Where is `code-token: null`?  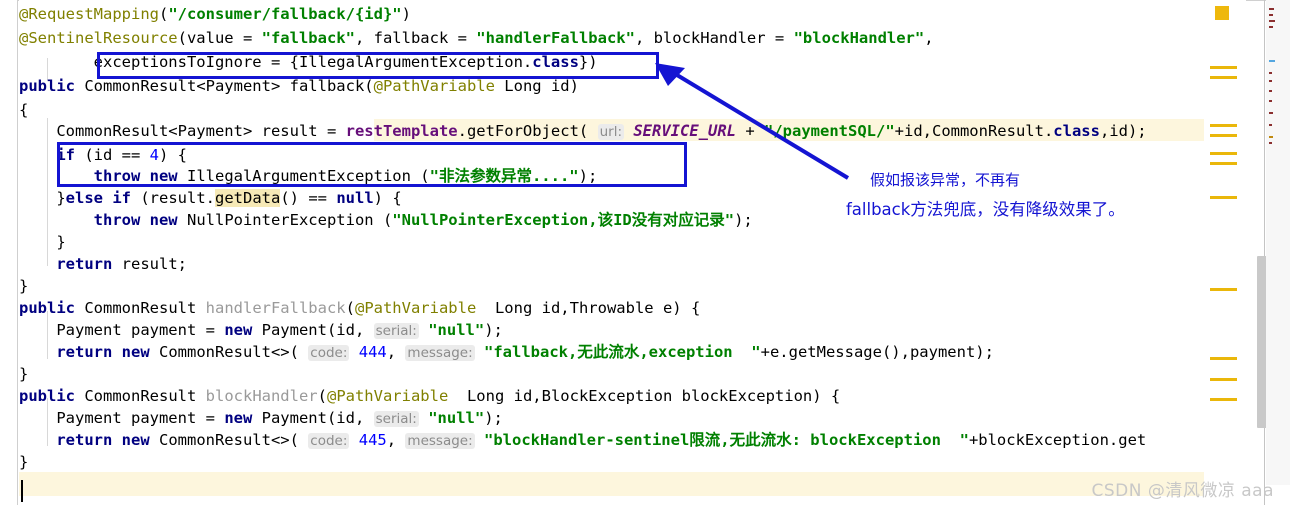 code-token: null is located at coordinates (355, 198).